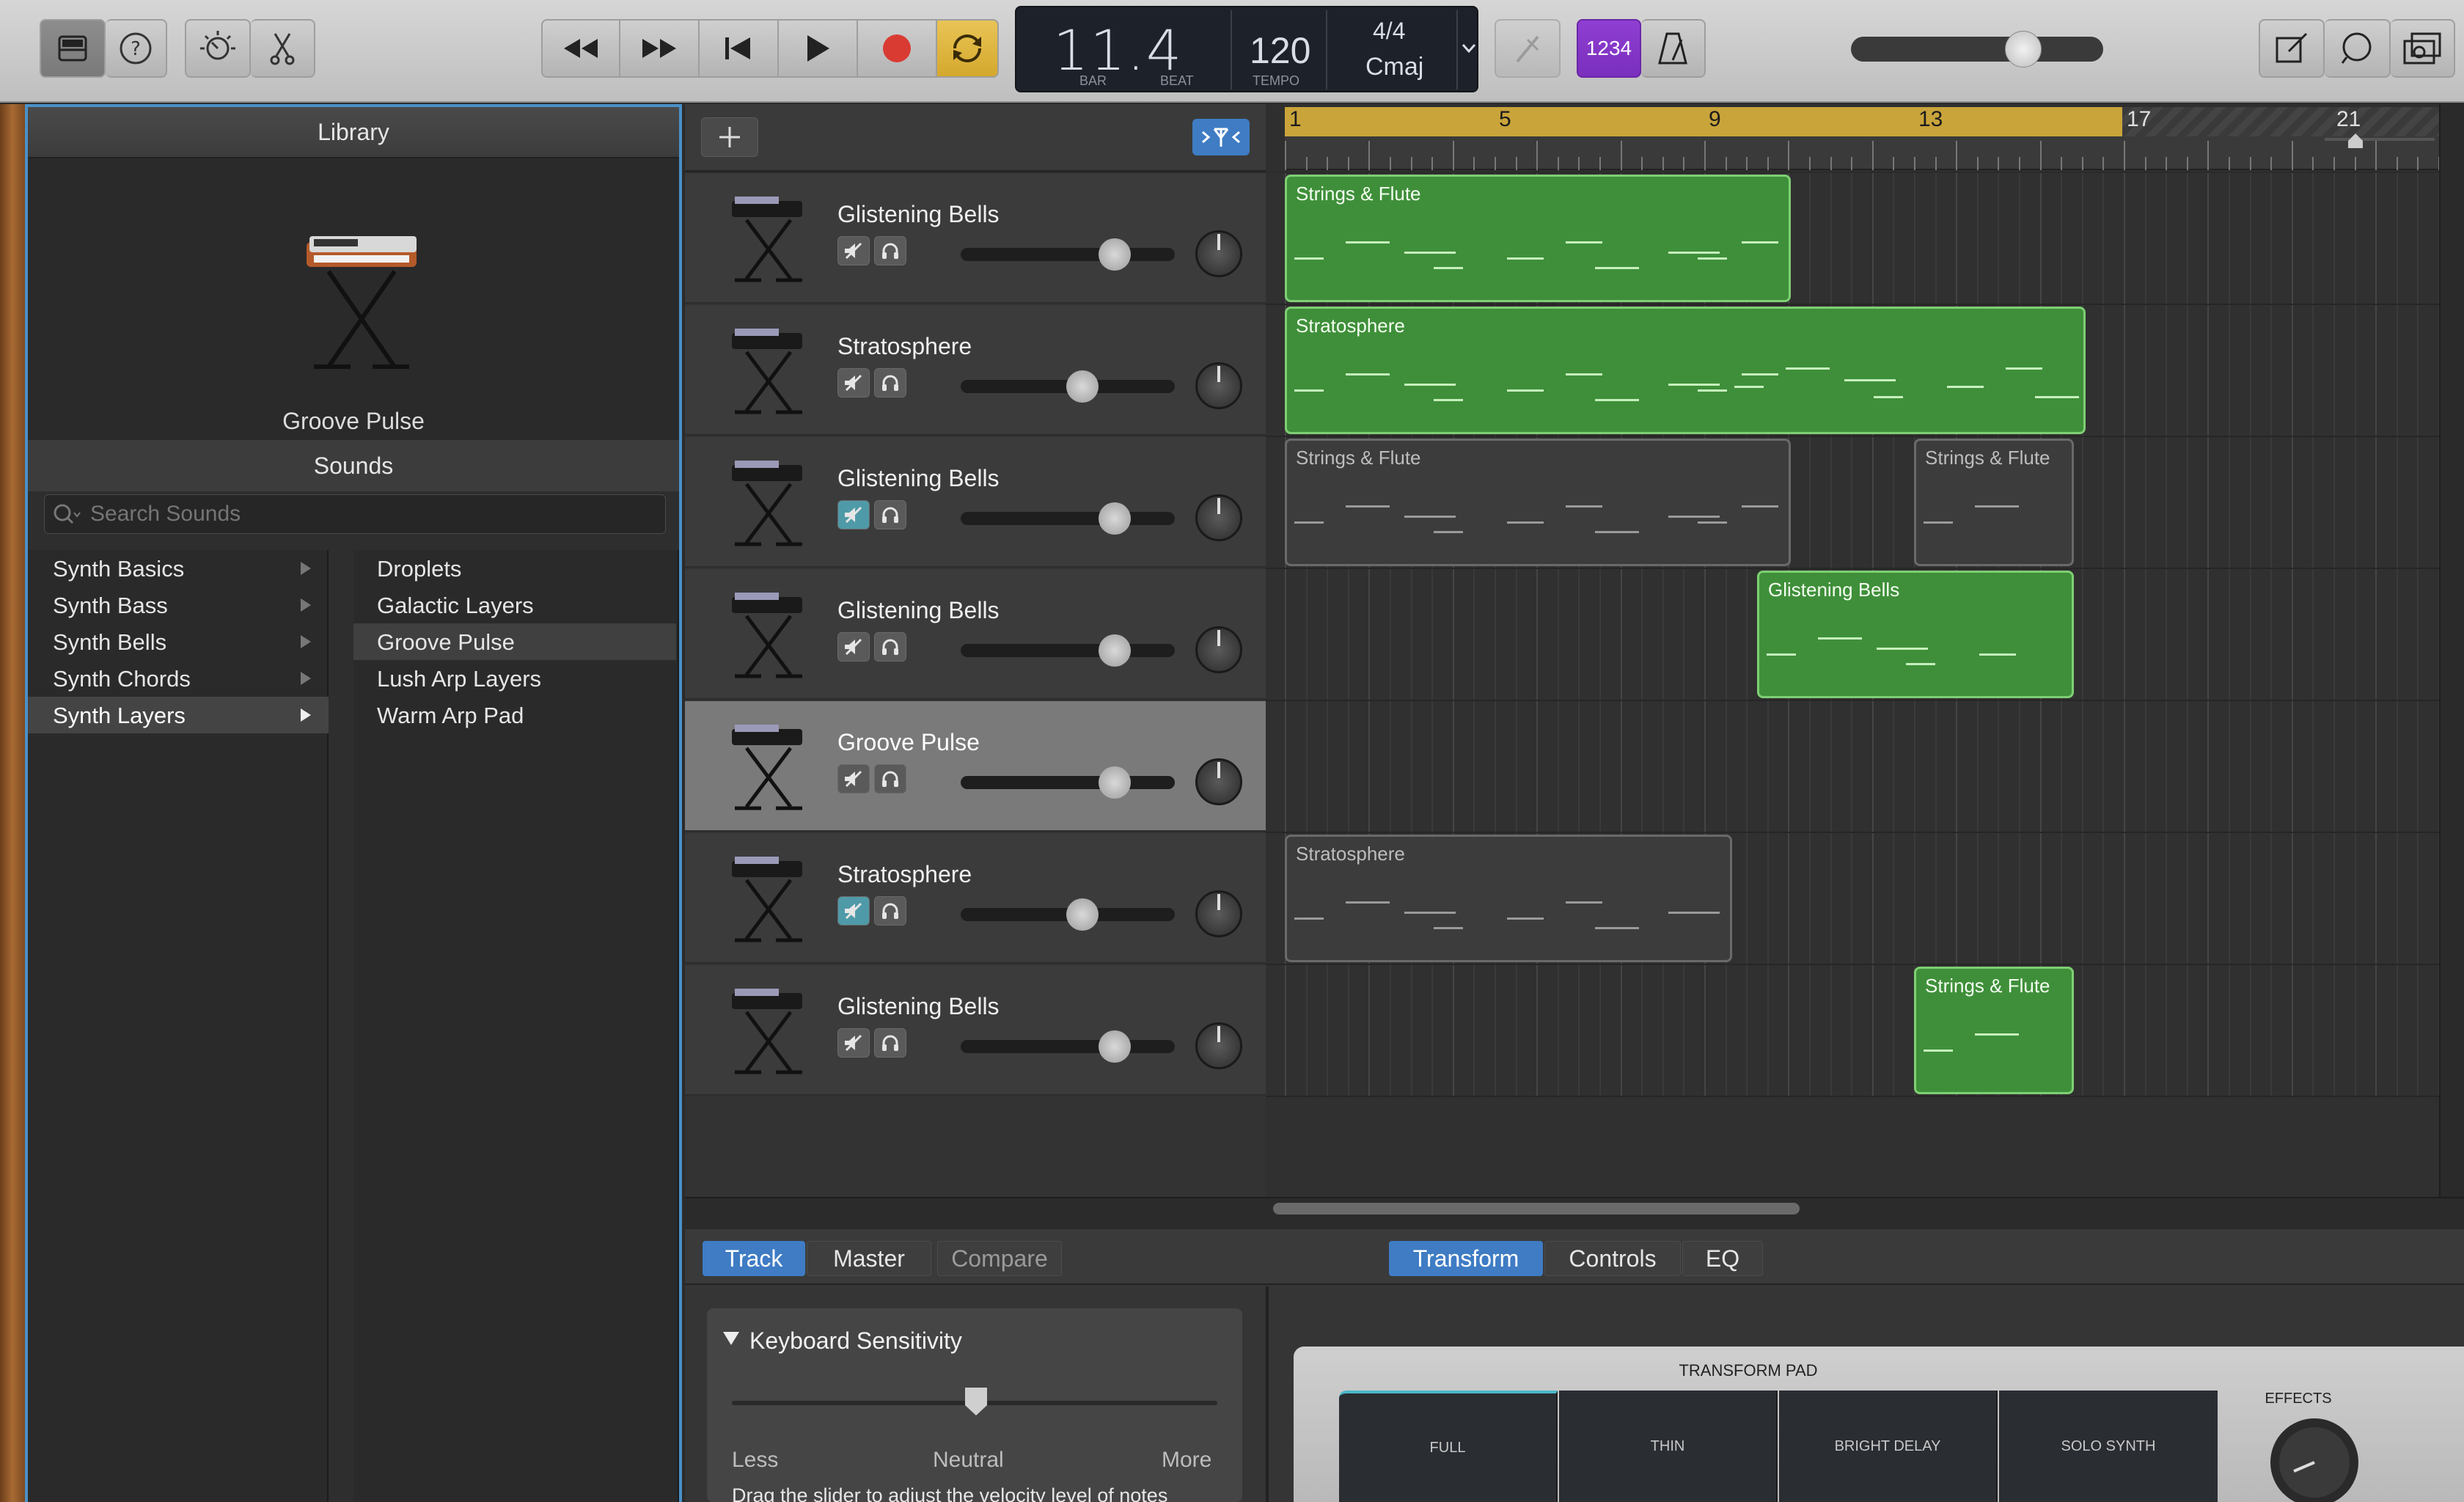 This screenshot has width=2464, height=1502. I want to click on media-browser-button, so click(2423, 49).